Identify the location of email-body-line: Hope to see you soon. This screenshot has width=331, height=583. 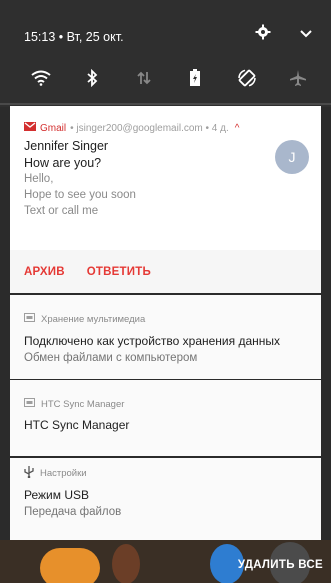
(80, 195).